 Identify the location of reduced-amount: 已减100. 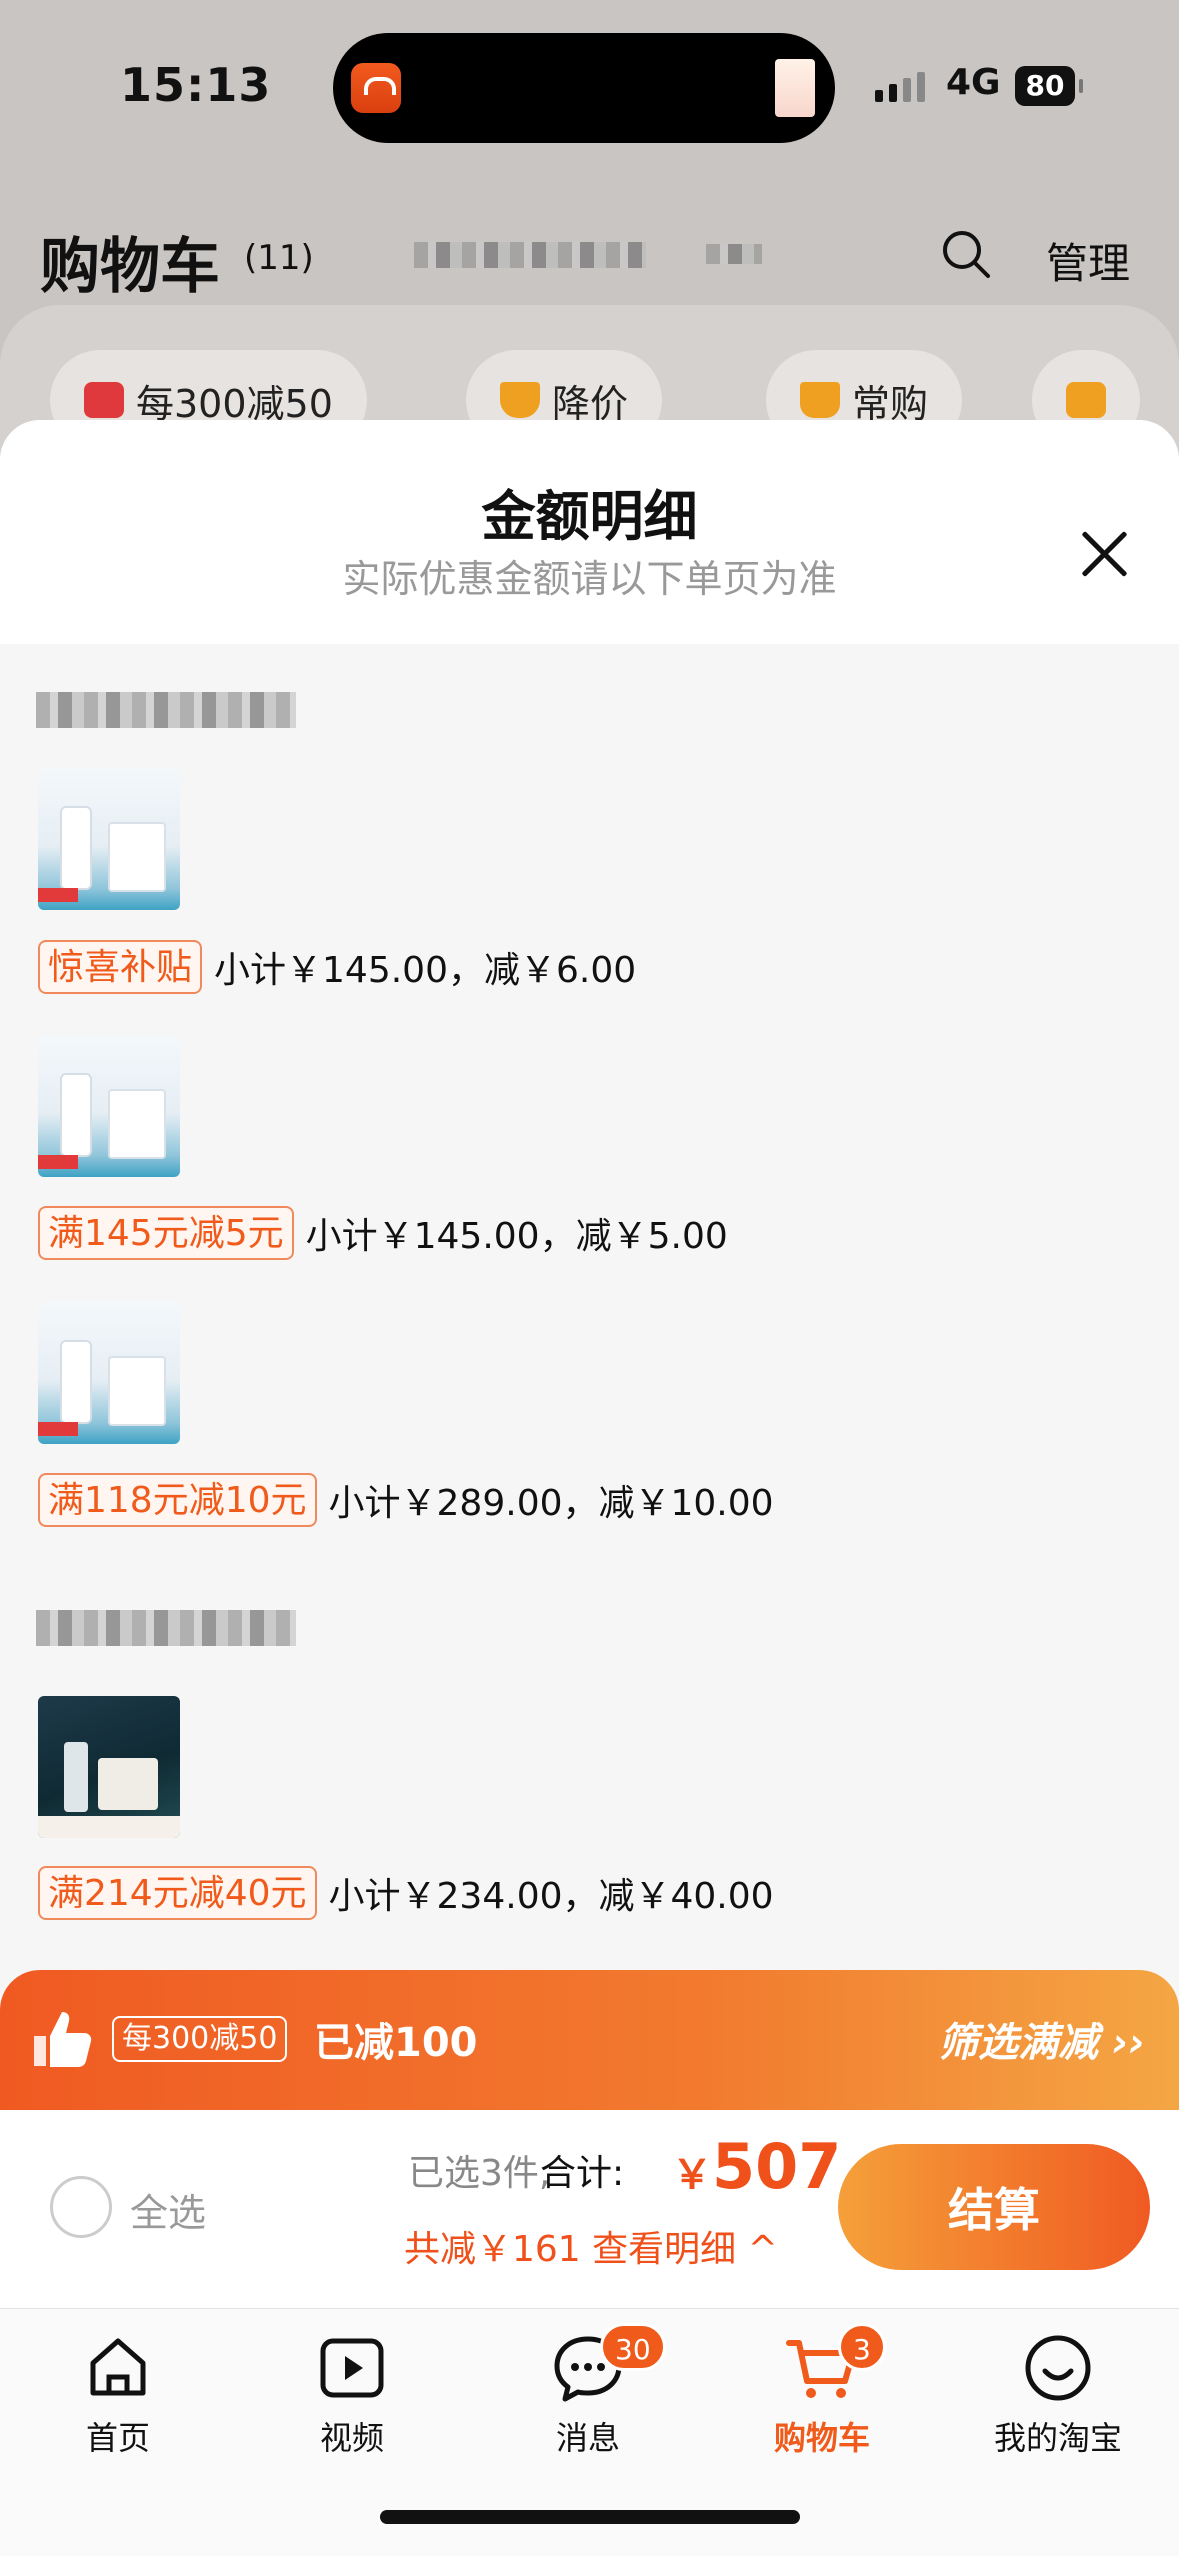
(396, 2043).